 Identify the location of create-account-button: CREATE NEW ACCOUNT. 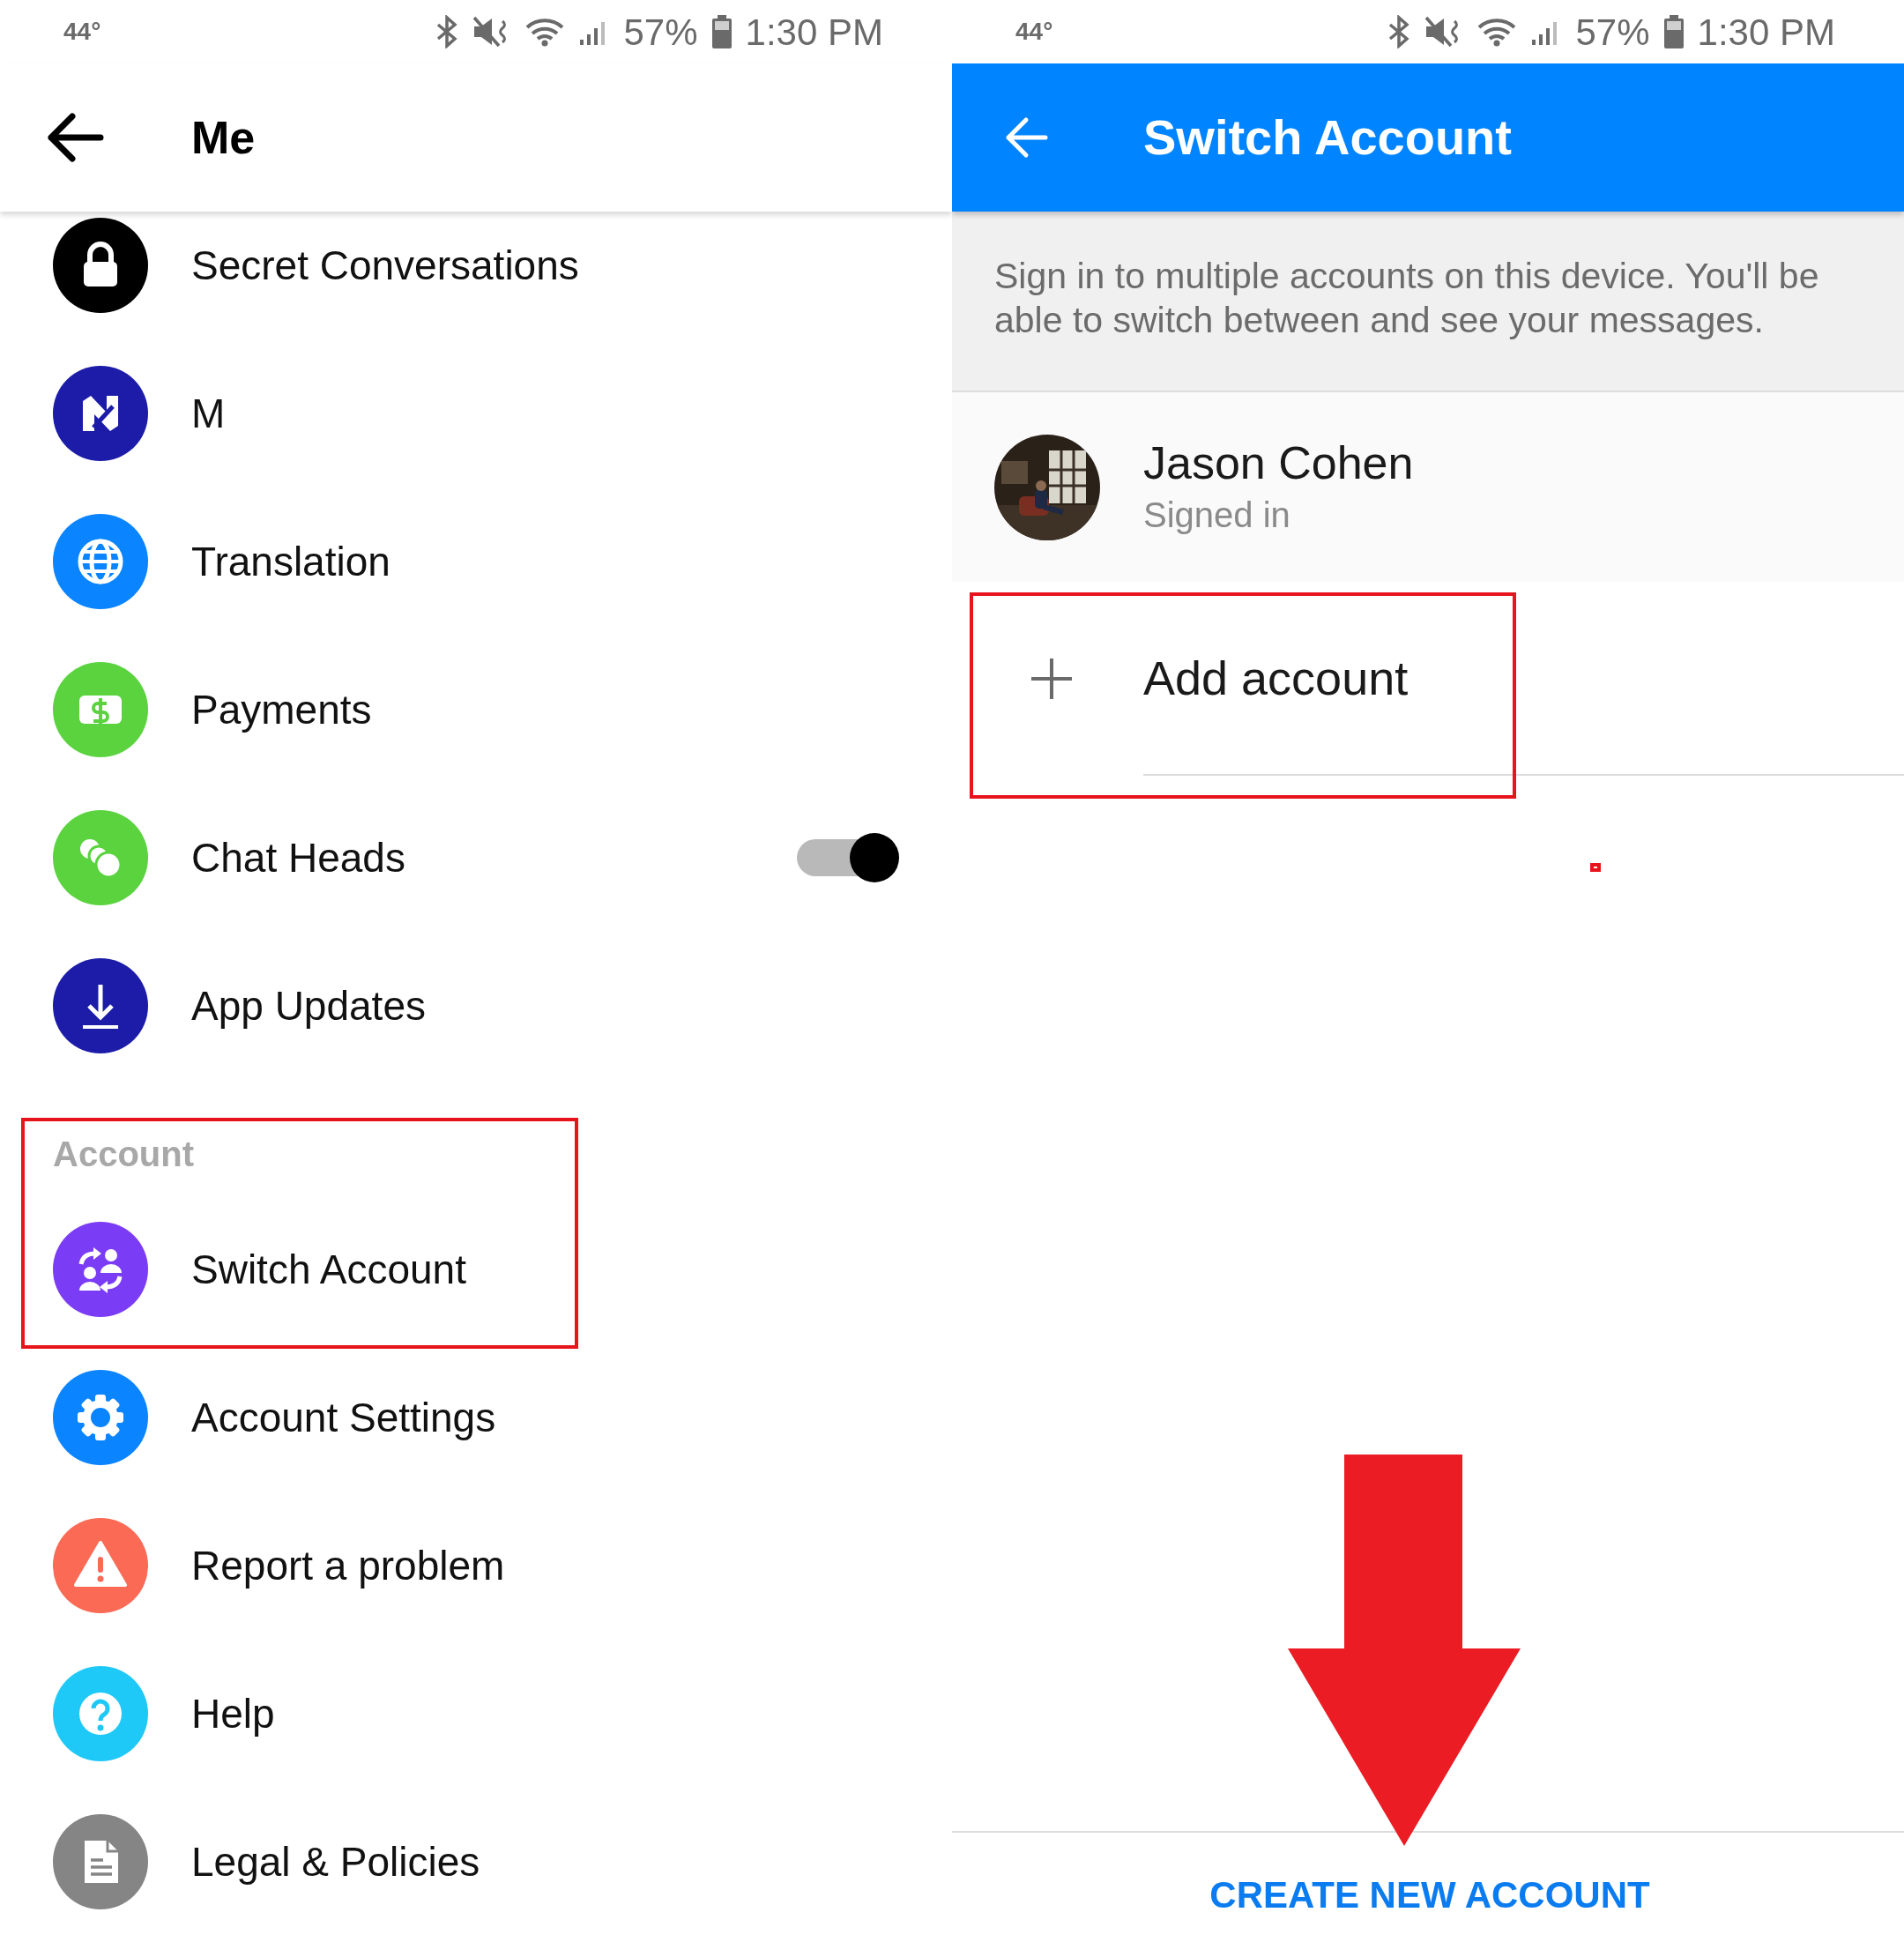
(1428, 1895).